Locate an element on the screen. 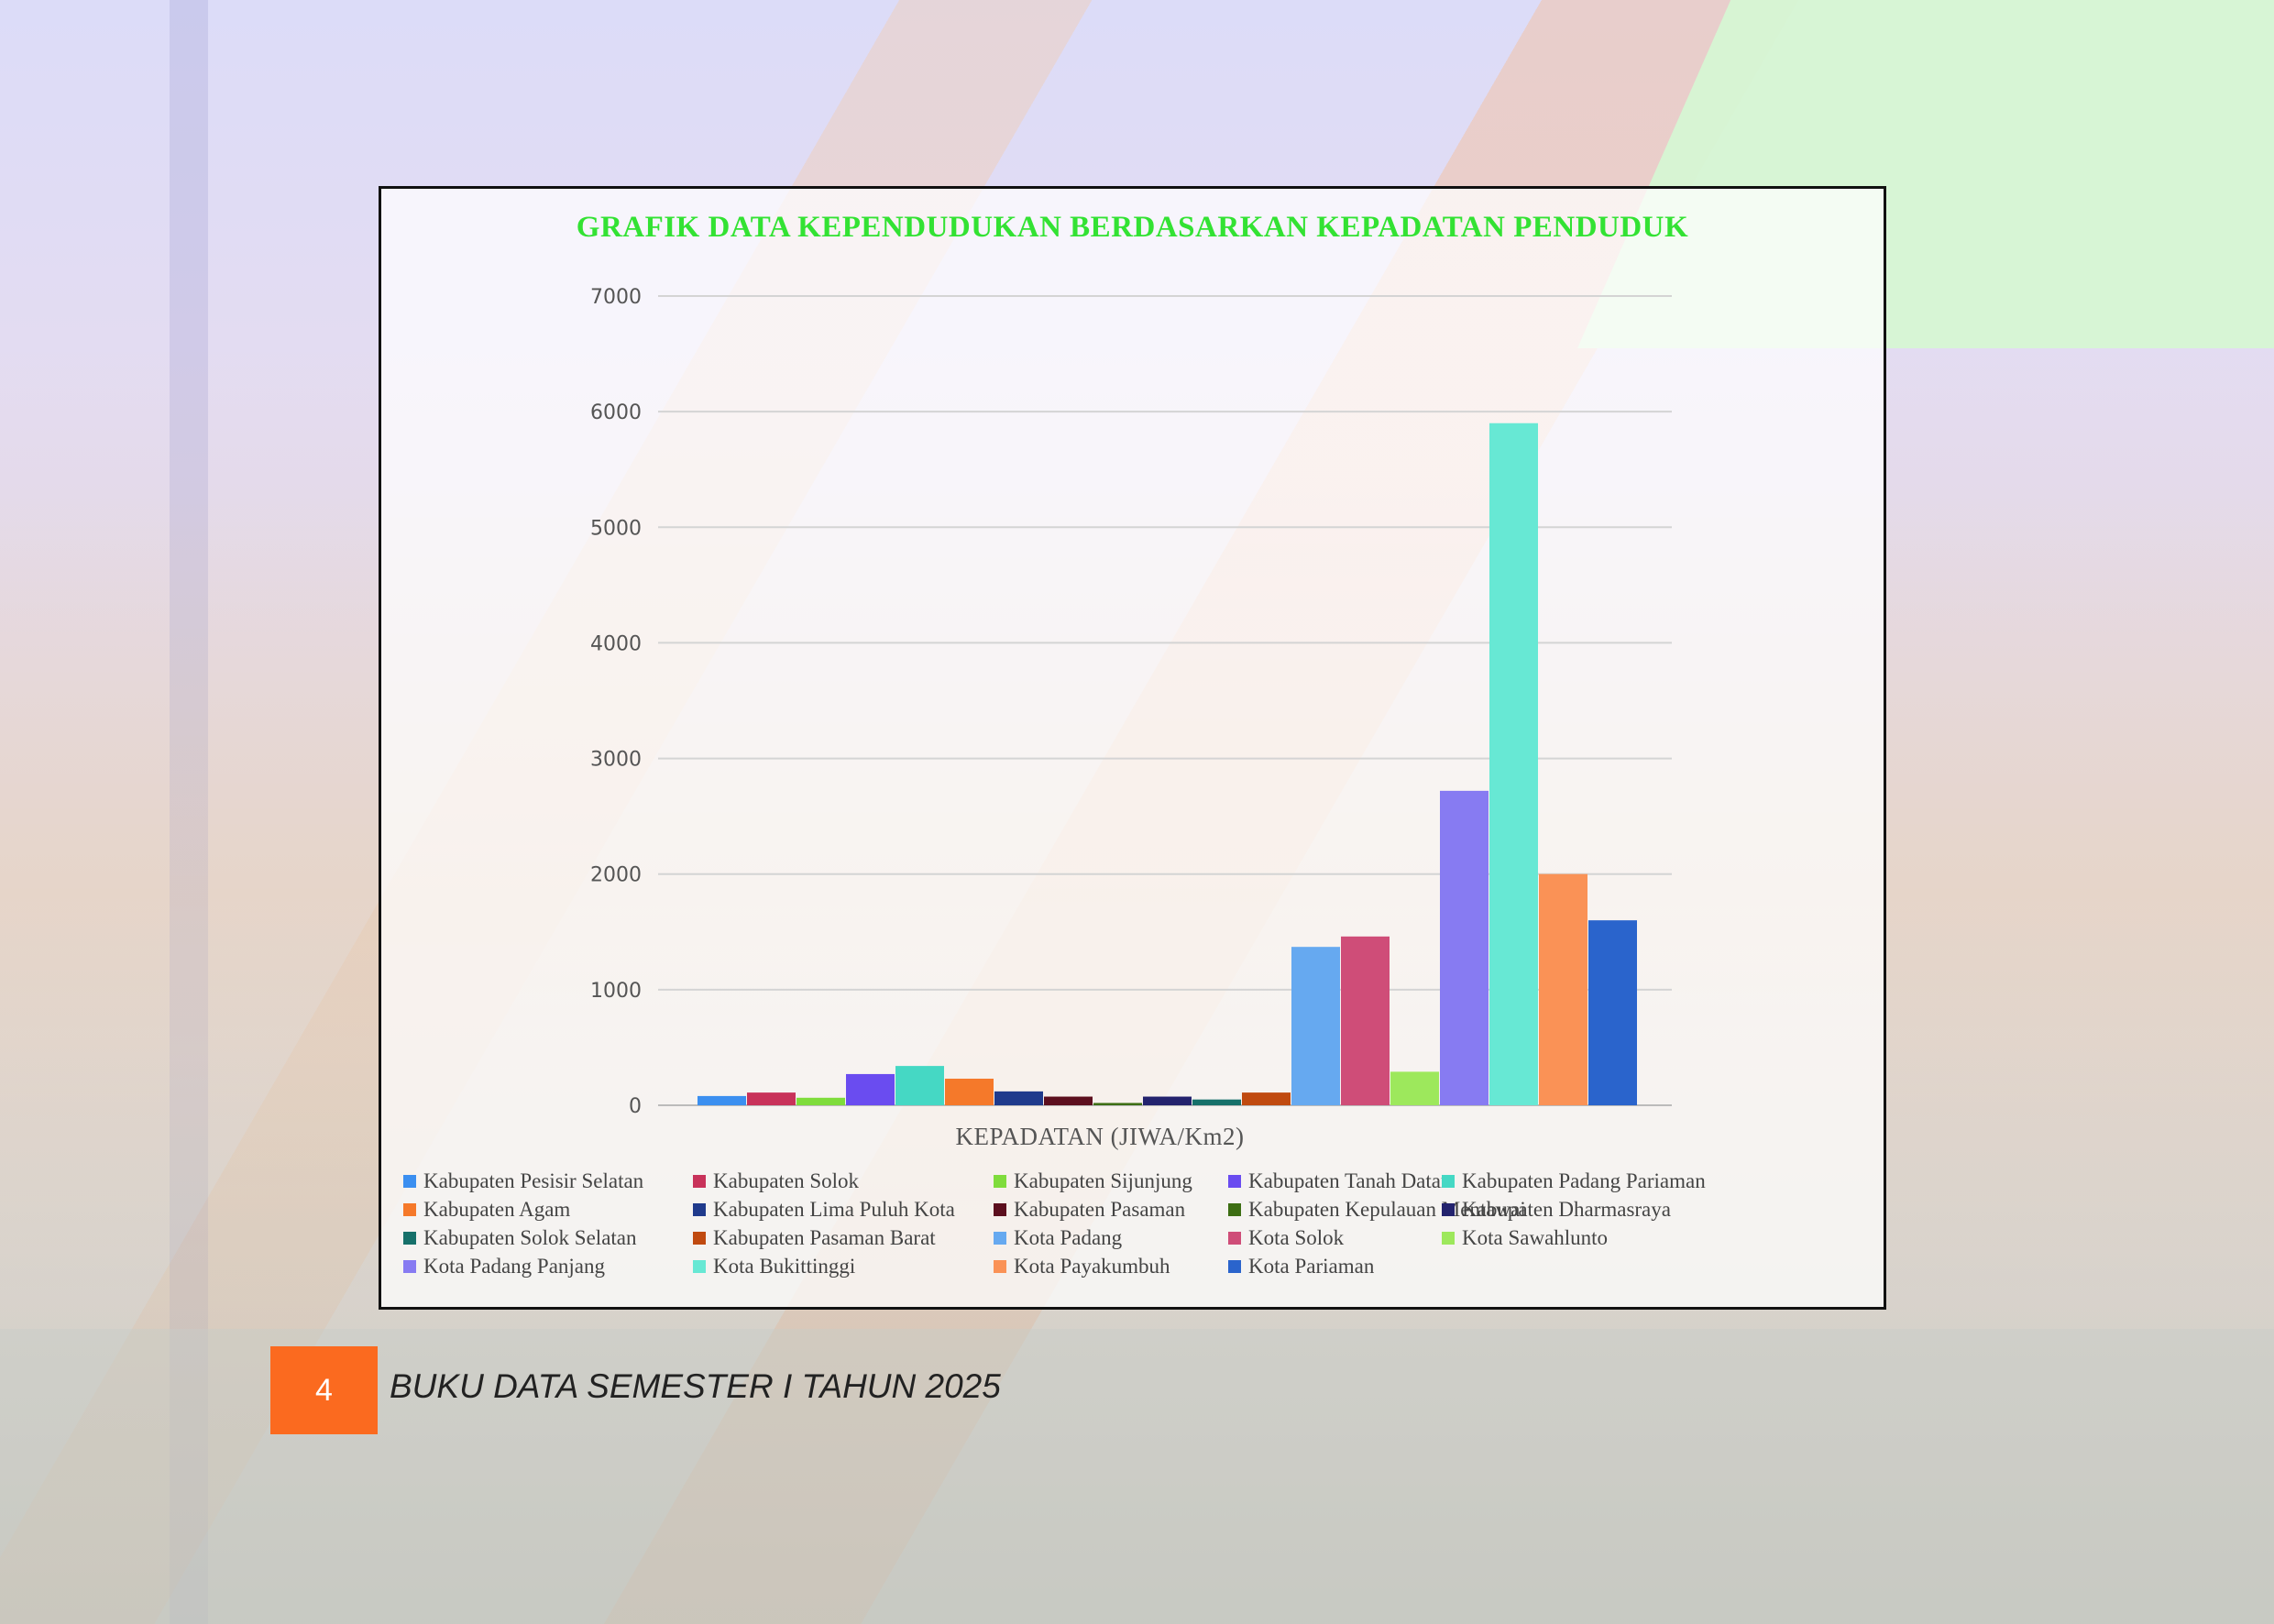 This screenshot has width=2274, height=1624. y-tick-label: 3000 is located at coordinates (616, 760).